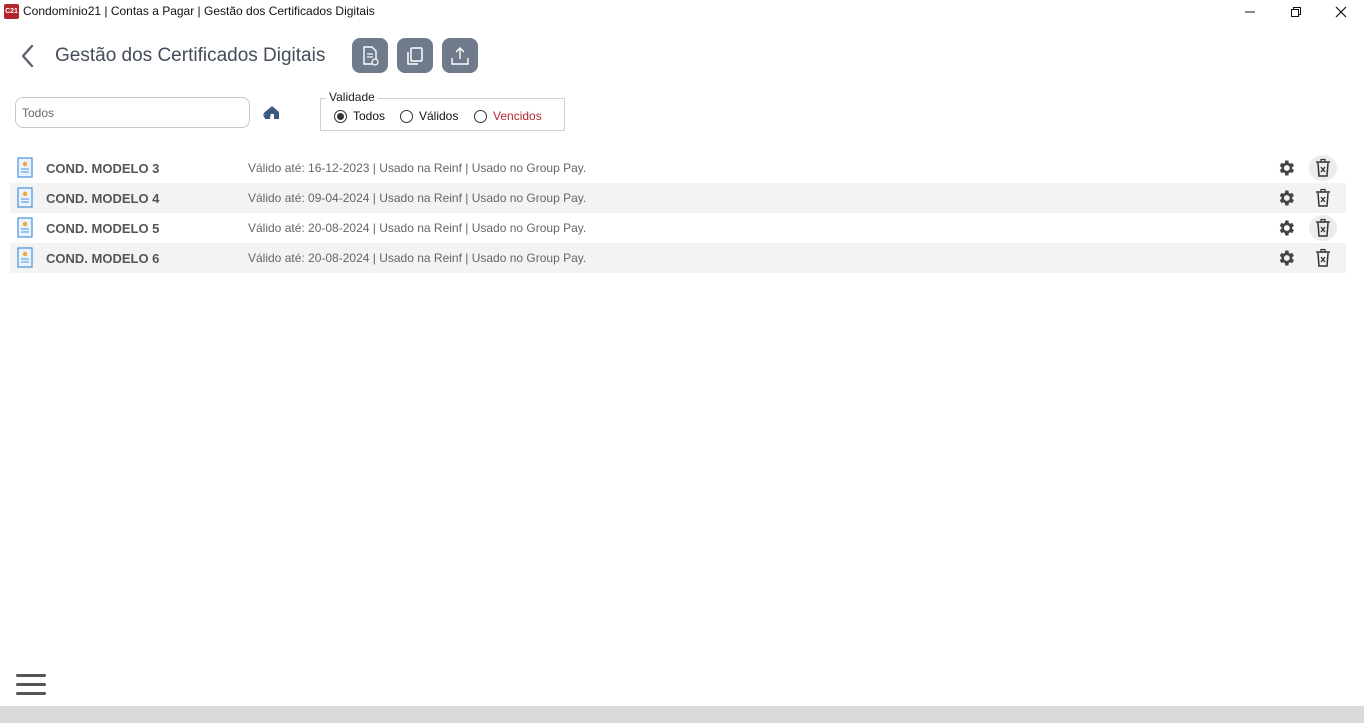  I want to click on hamburger-icon, so click(31, 684).